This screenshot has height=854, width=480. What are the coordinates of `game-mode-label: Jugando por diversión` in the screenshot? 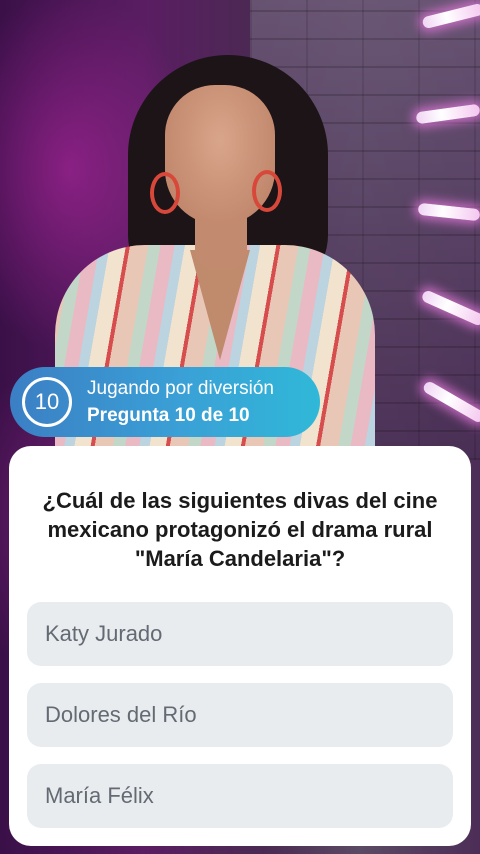 It's located at (180, 388).